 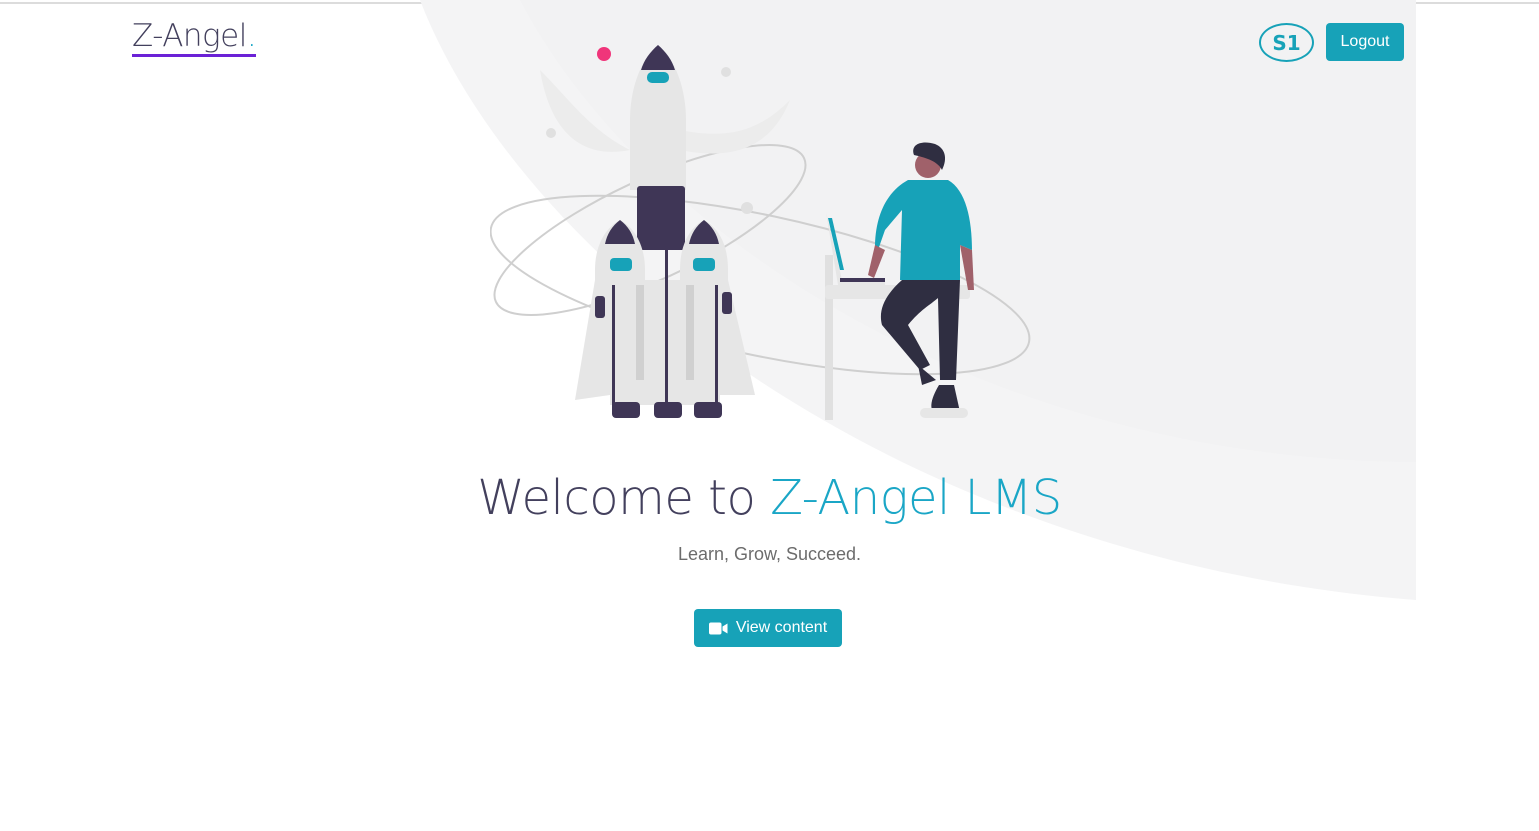 I want to click on hero-title-accent: Z-Angel LMS, so click(x=916, y=498).